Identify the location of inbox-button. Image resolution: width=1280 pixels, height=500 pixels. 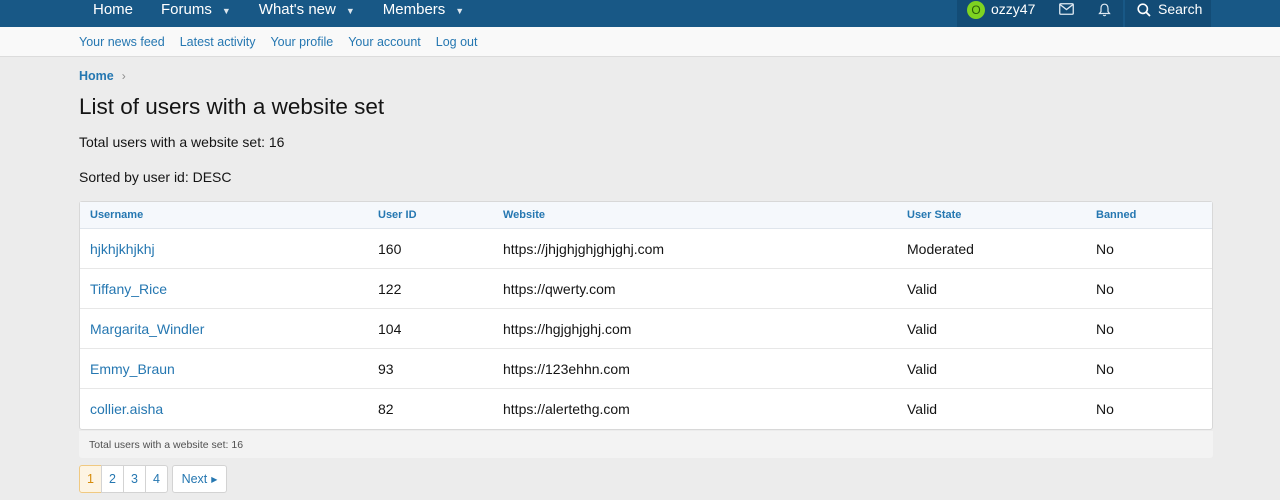
(1066, 13).